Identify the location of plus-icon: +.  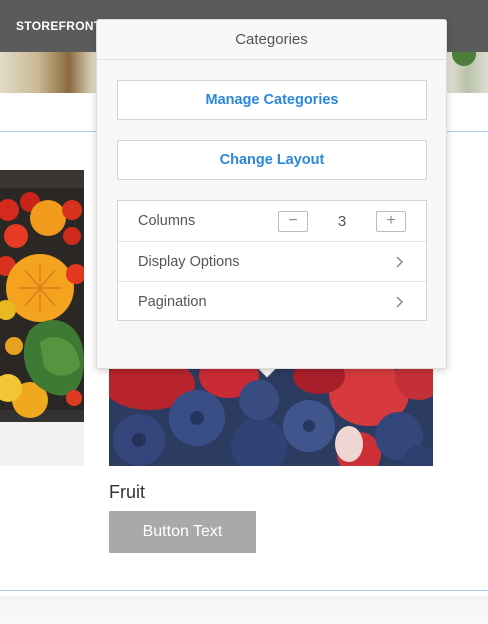
(391, 220).